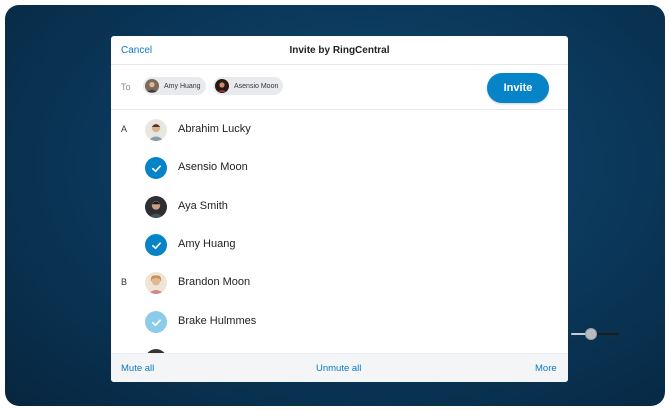 The width and height of the screenshot is (670, 411). I want to click on section-letter: B, so click(124, 282).